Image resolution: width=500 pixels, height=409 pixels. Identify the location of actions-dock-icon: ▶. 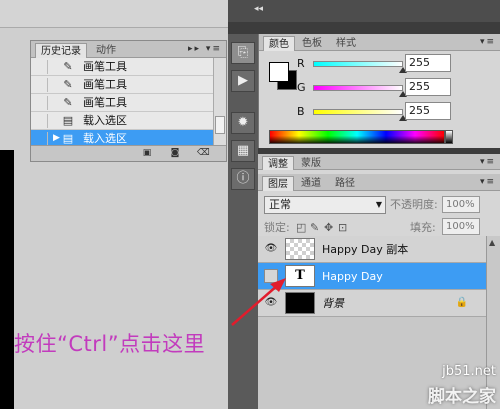
(243, 81).